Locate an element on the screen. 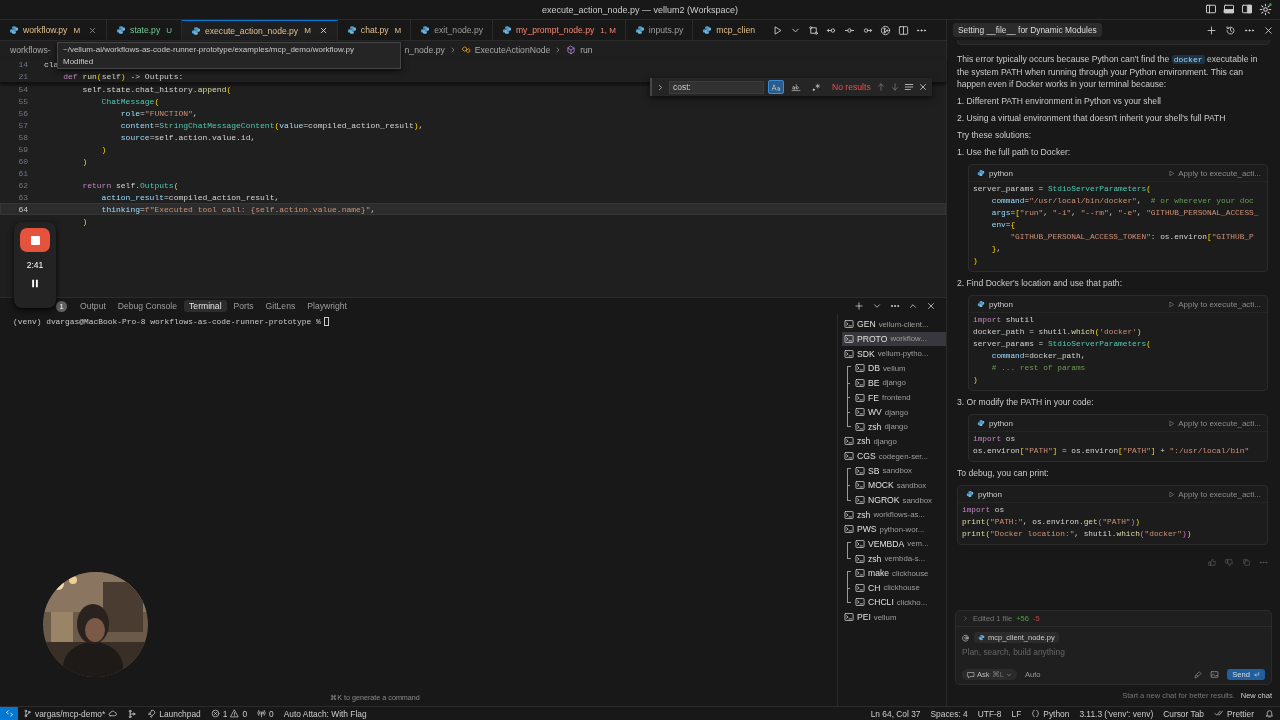 The image size is (1280, 720). status-item: Ln 64, Col 37 is located at coordinates (895, 713).